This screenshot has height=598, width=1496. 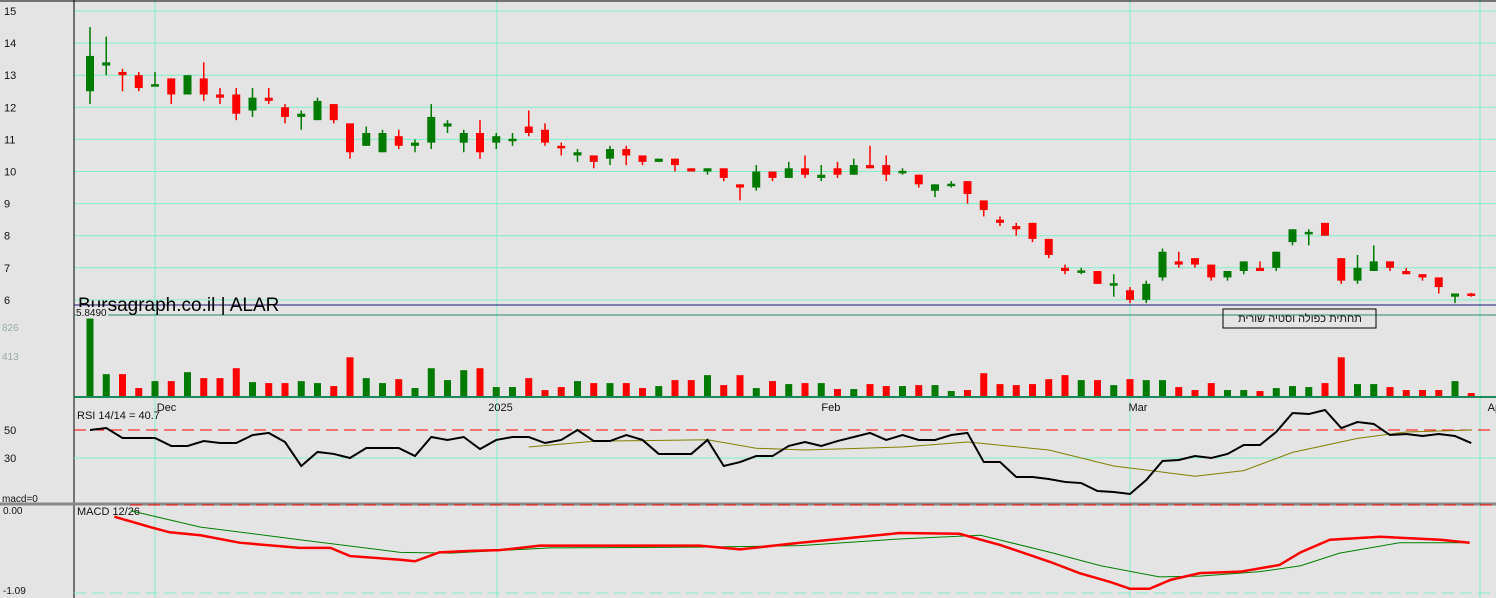 What do you see at coordinates (1300, 318) in the screenshot?
I see `pattern-note: תחתית כפולה וסטיה שורית` at bounding box center [1300, 318].